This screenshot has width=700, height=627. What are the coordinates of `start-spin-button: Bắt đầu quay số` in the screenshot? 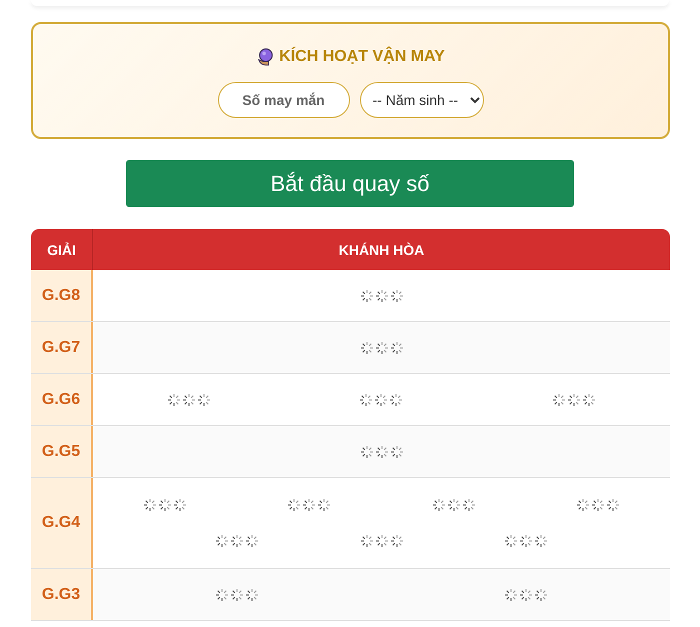 It's located at (350, 183).